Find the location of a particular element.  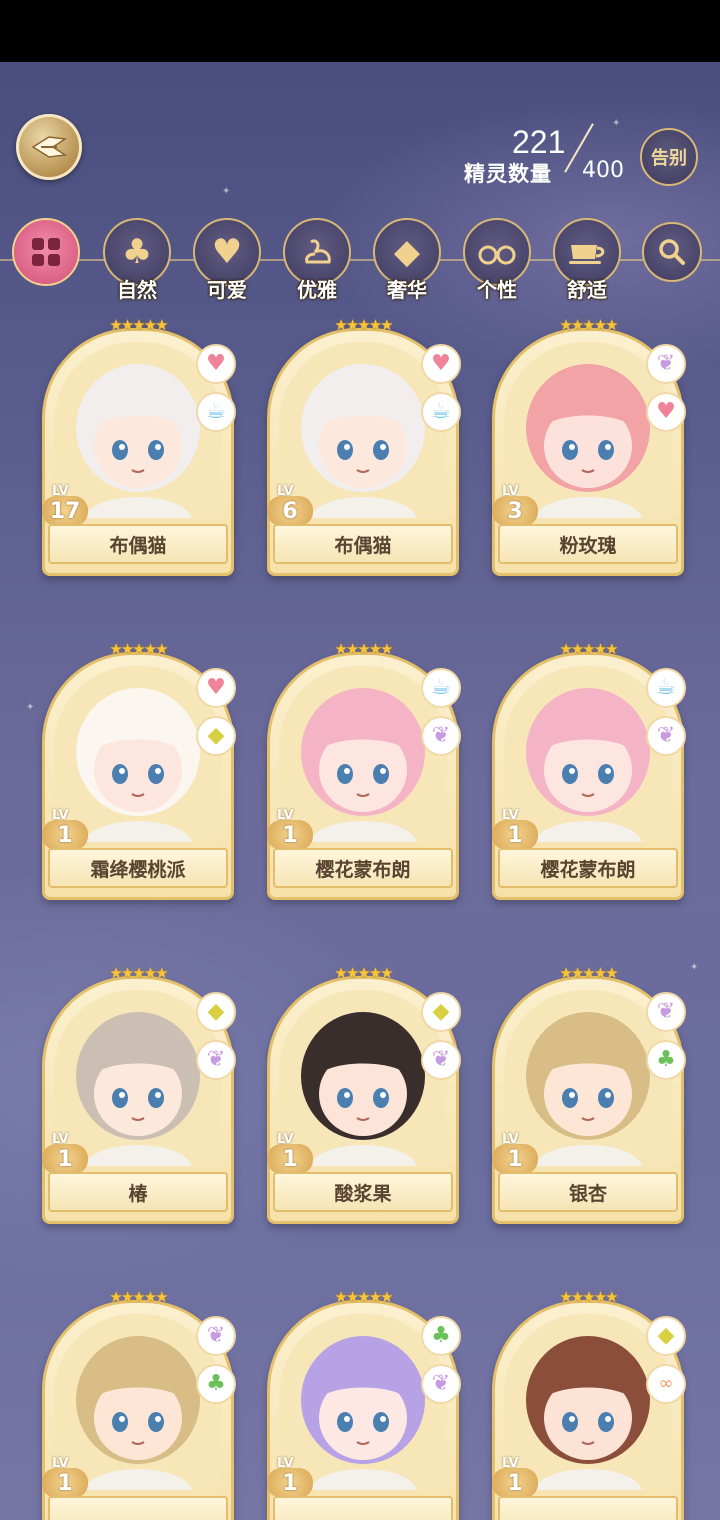

filter-luxury: ◆ 奢华 is located at coordinates (407, 260).